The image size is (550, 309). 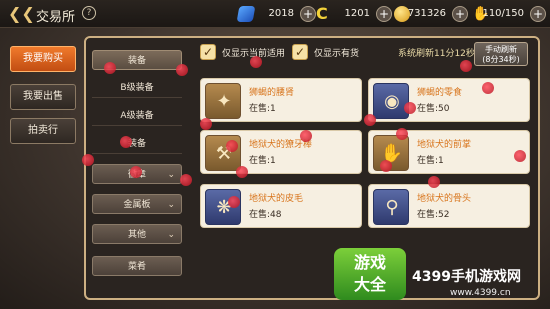 I want to click on gold-counter: 731326 +, so click(x=431, y=14).